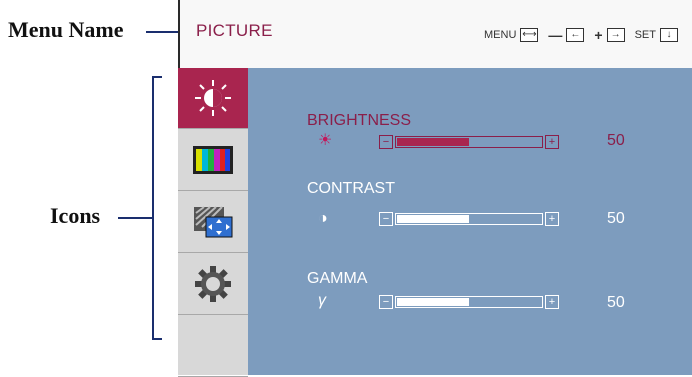 The height and width of the screenshot is (377, 692). Describe the element at coordinates (323, 218) in the screenshot. I see `contrast-symbol-icon: ◑` at that location.